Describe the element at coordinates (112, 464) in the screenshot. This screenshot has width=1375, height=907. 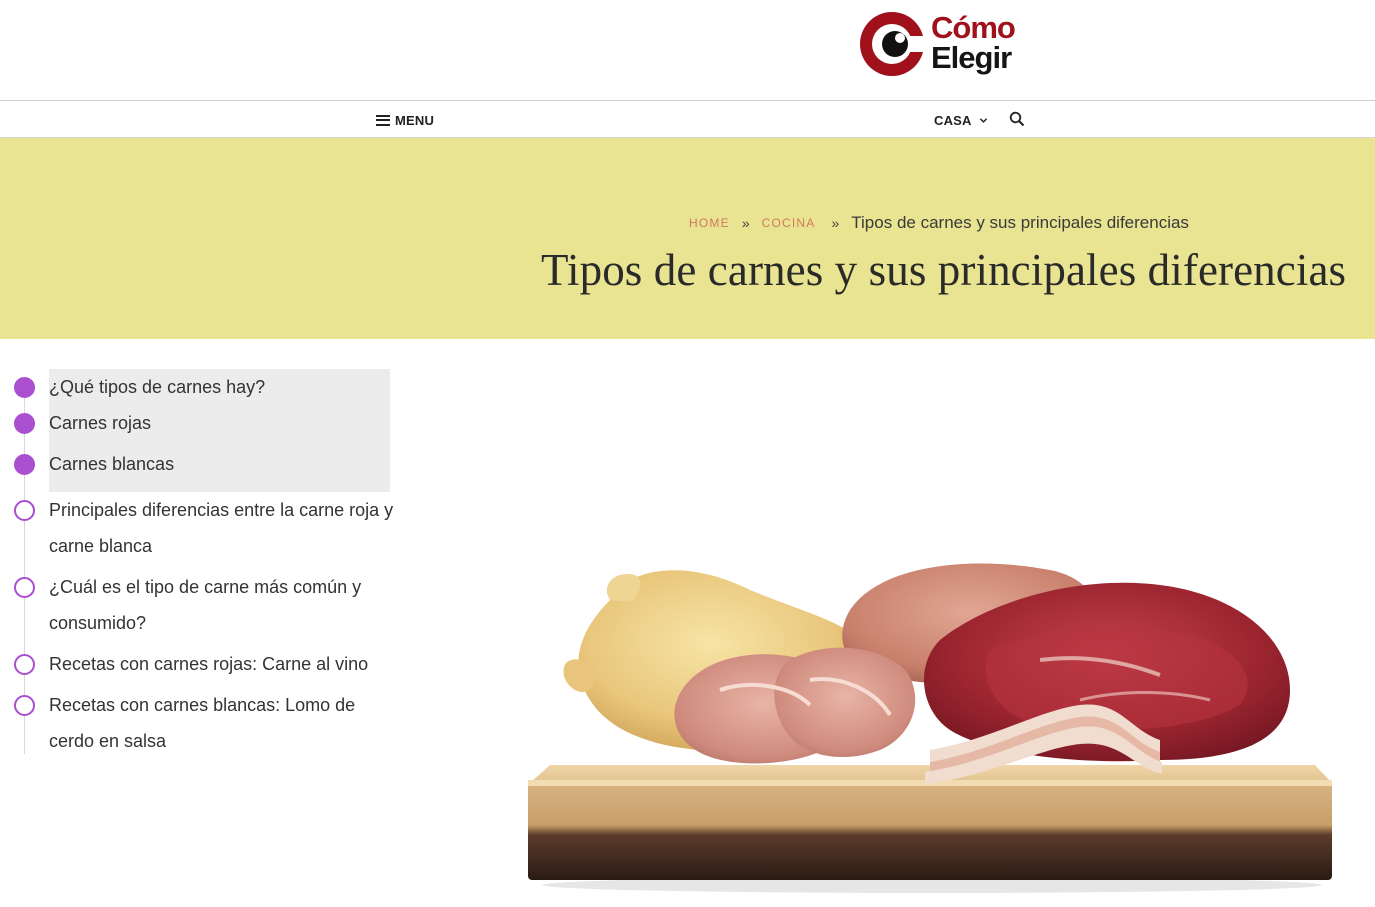
I see `toc-item-label: Carnes blancas` at that location.